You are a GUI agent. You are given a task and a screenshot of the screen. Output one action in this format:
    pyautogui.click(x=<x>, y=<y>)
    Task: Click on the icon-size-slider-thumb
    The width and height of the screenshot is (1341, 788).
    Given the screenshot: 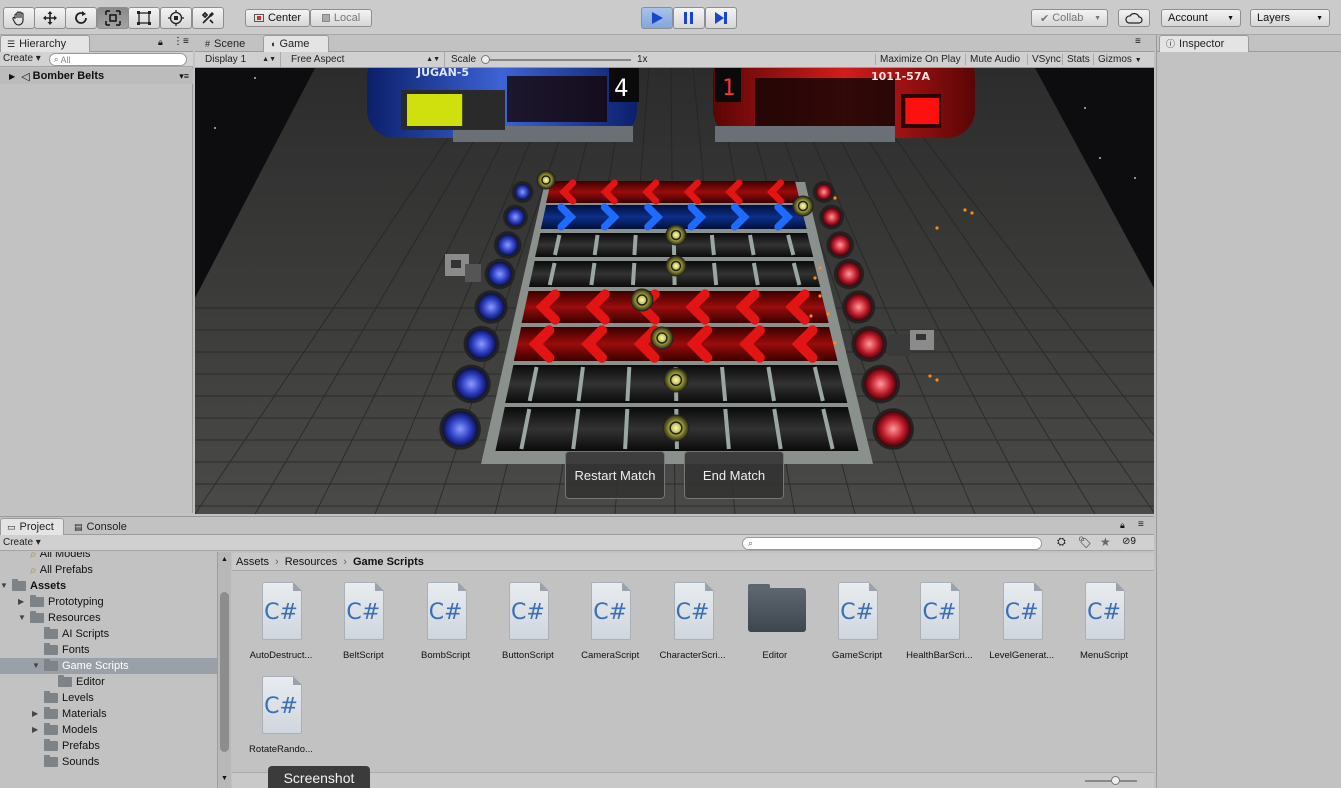 What is the action you would take?
    pyautogui.click(x=1115, y=780)
    